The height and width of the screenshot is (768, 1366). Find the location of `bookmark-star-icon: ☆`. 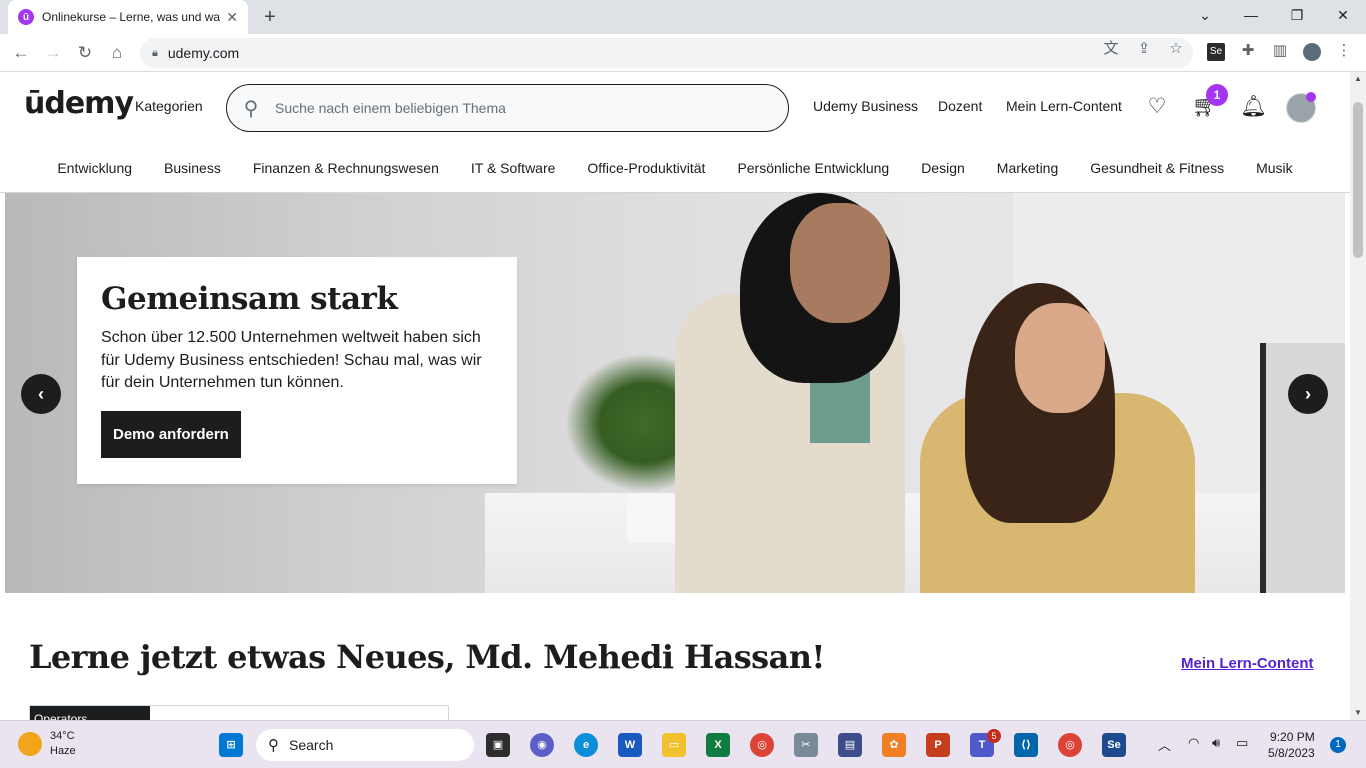

bookmark-star-icon: ☆ is located at coordinates (1176, 49).